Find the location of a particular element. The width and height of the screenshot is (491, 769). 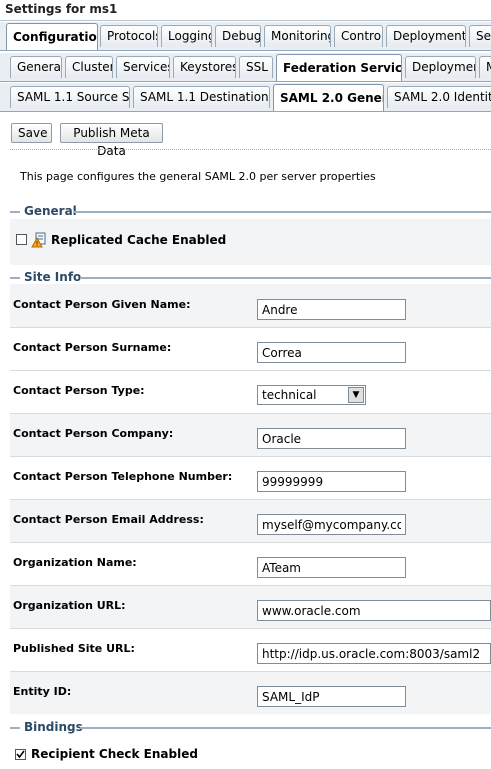

published-site-url-label: Published Site URL: is located at coordinates (74, 648).